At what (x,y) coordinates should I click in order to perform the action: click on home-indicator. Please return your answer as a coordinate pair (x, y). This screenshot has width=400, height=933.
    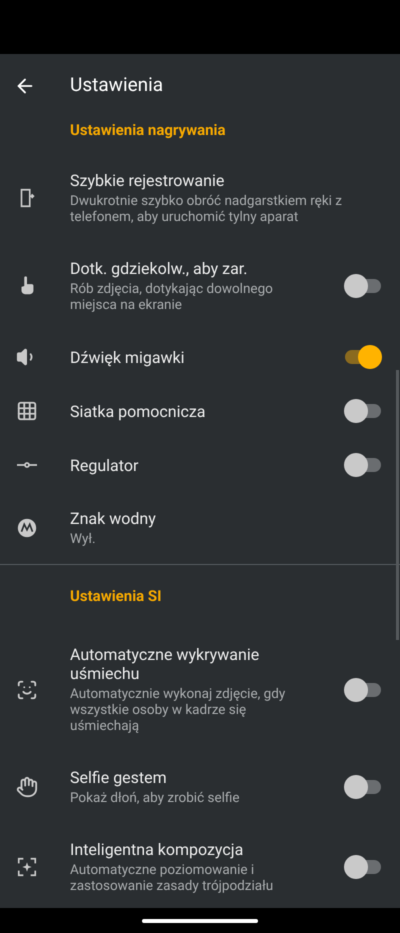
    Looking at the image, I should click on (200, 920).